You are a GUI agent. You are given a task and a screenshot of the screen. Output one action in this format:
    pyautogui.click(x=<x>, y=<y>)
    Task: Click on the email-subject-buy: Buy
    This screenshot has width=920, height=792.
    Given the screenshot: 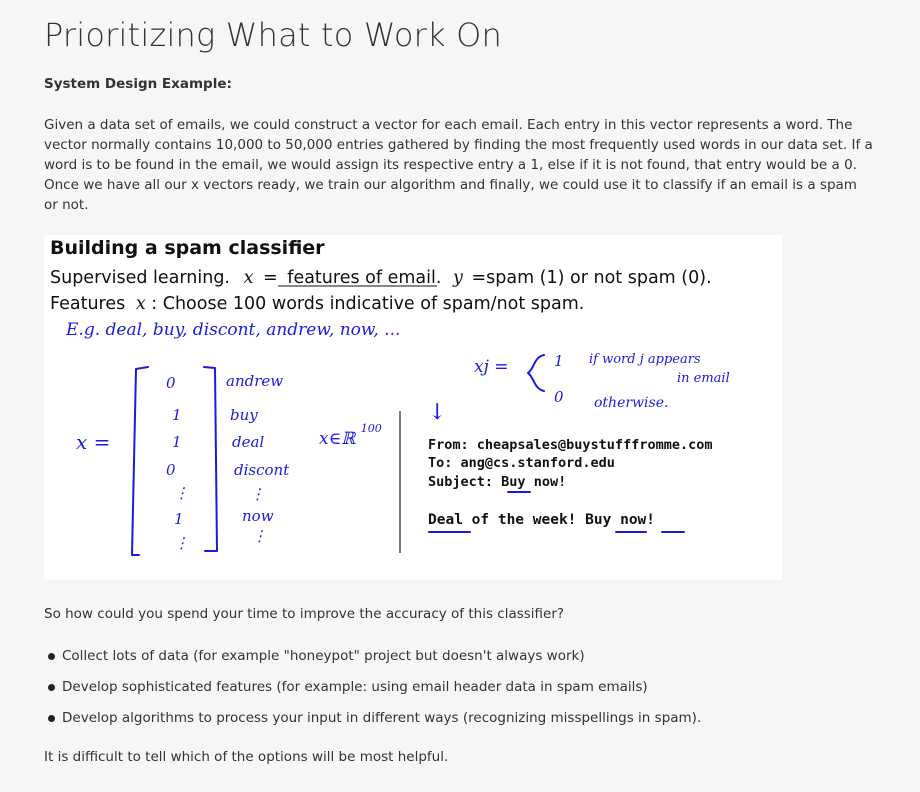 What is the action you would take?
    pyautogui.click(x=513, y=482)
    